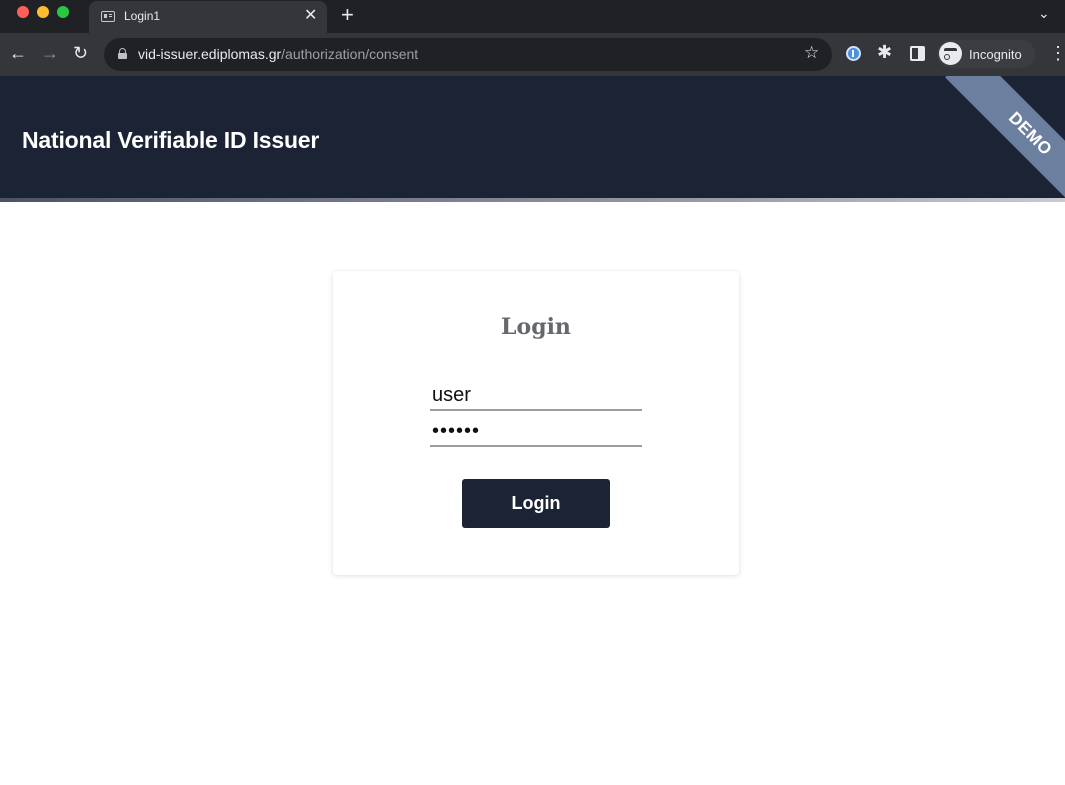  I want to click on url-host: vid-issuer.ediplomas.gr, so click(210, 54).